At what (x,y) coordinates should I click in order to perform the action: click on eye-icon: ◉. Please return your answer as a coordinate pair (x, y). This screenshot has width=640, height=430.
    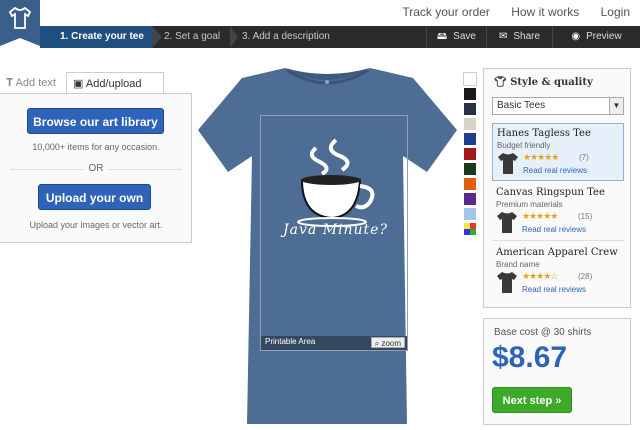
    Looking at the image, I should click on (576, 36).